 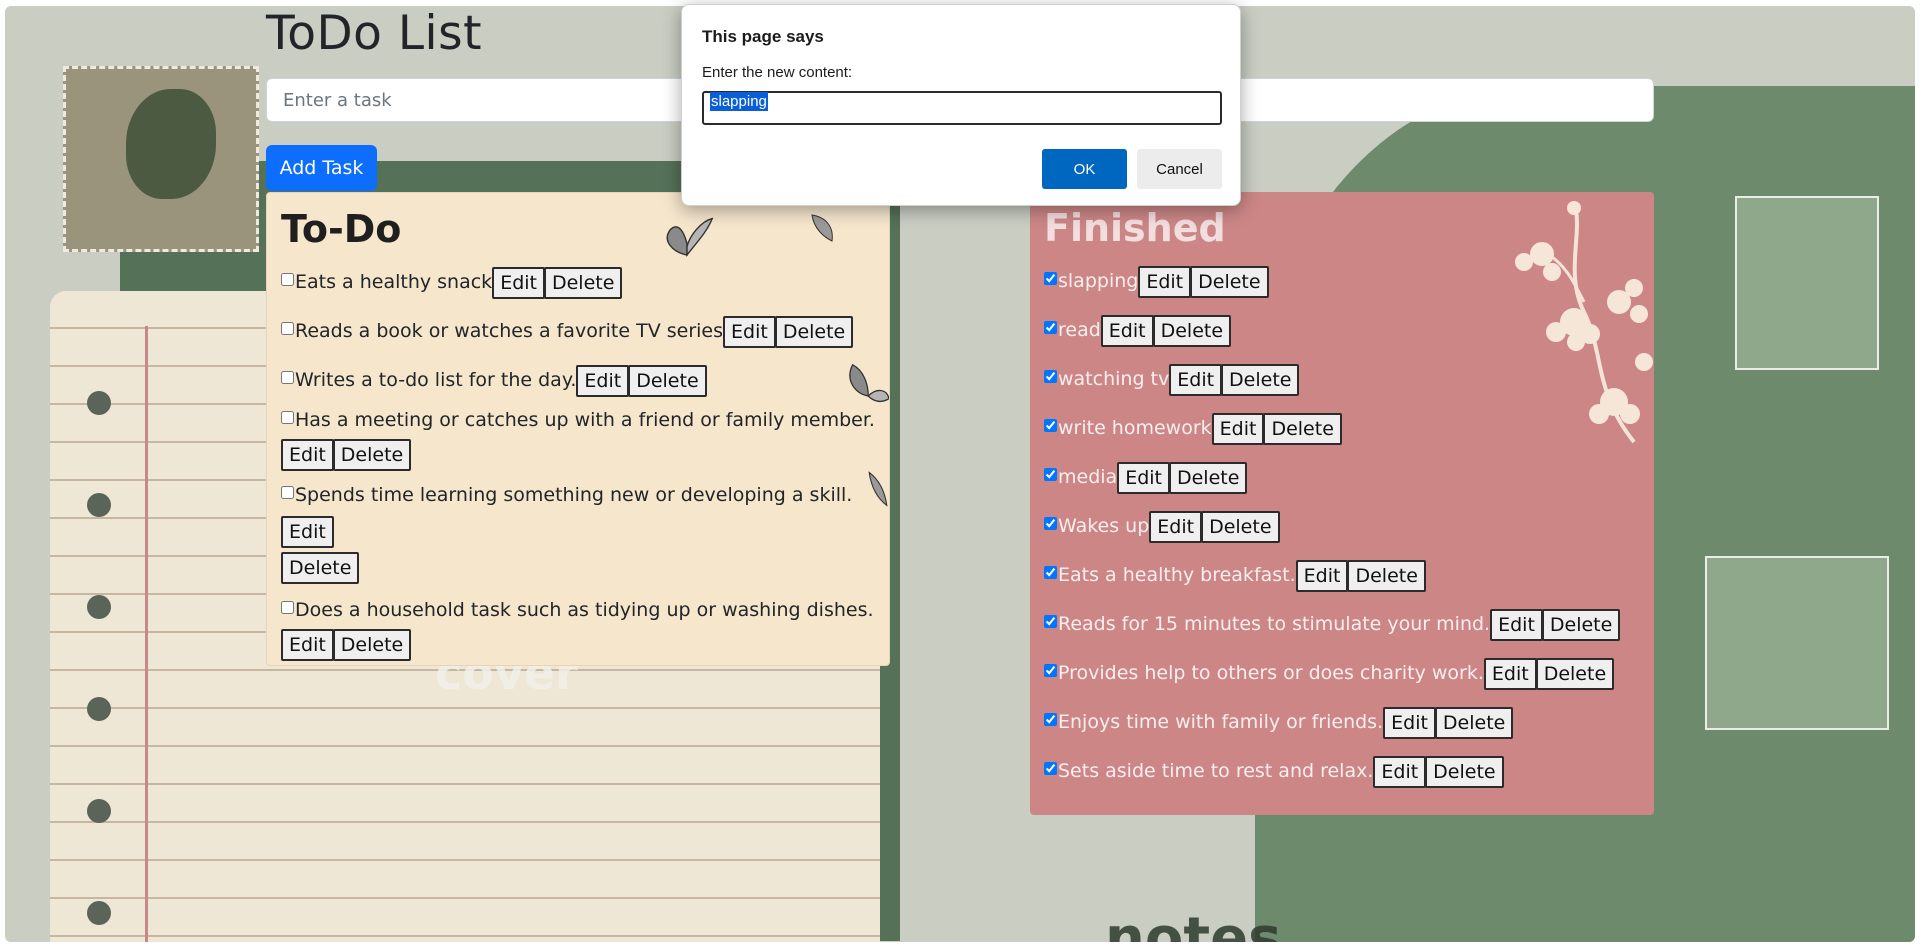 What do you see at coordinates (1084, 169) in the screenshot?
I see `ok-button: OK` at bounding box center [1084, 169].